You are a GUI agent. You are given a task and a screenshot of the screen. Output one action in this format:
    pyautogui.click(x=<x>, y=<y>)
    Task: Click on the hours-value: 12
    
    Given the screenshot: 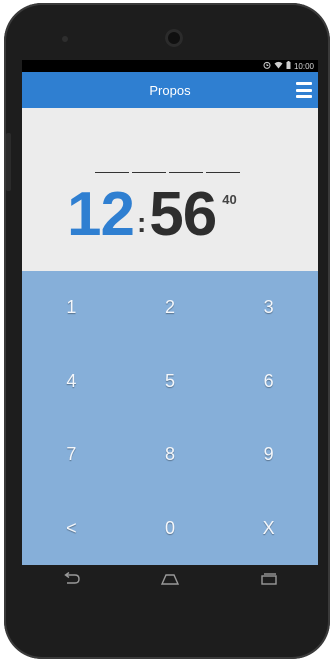 What is the action you would take?
    pyautogui.click(x=101, y=214)
    